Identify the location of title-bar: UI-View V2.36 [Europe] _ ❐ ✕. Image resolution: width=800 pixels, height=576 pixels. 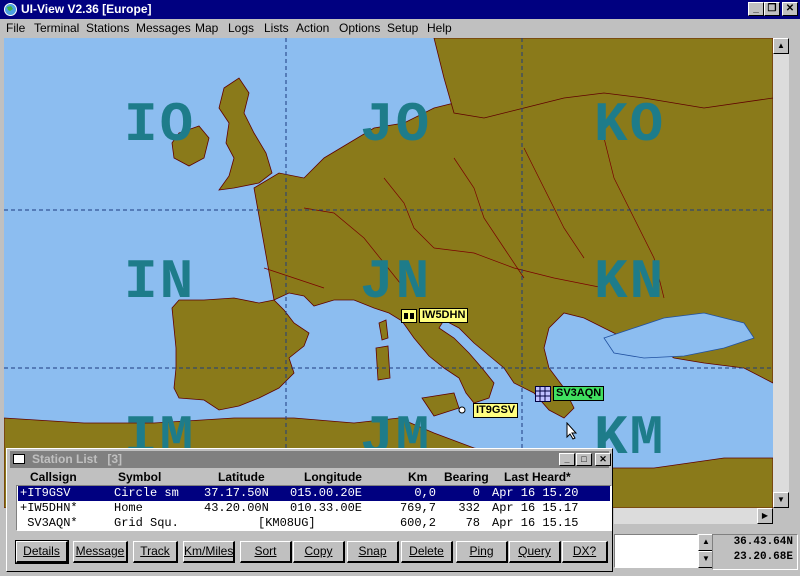
(400, 9).